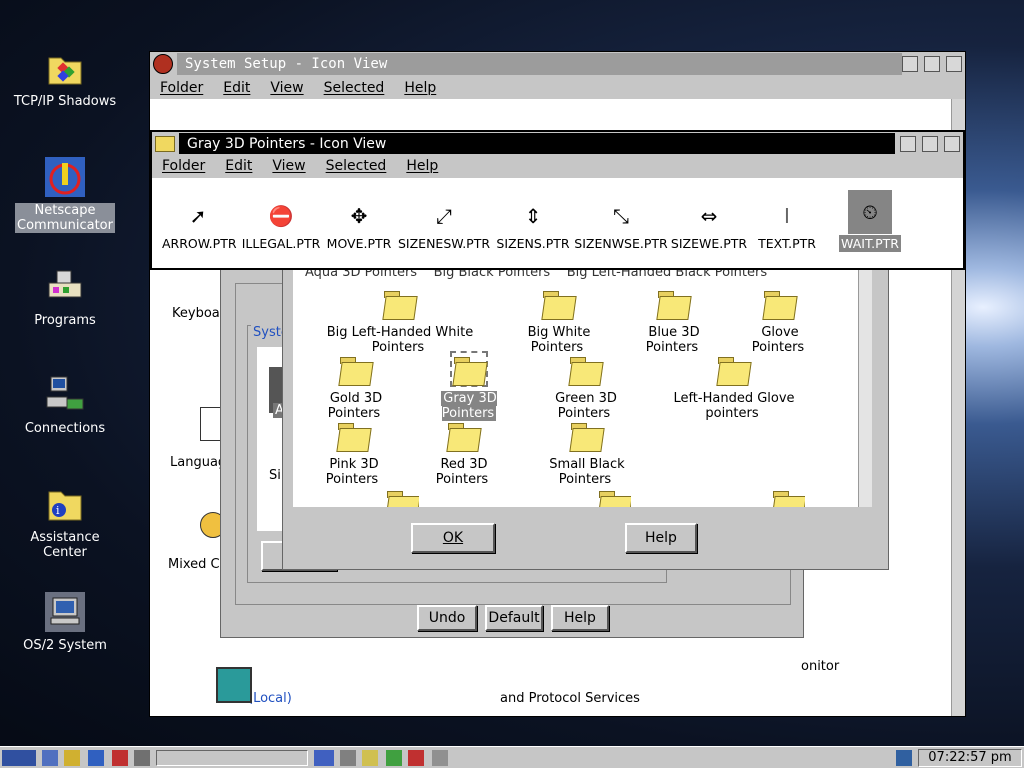 The height and width of the screenshot is (768, 1024). What do you see at coordinates (198, 564) in the screenshot?
I see `mixed-label: Mixed Co` at bounding box center [198, 564].